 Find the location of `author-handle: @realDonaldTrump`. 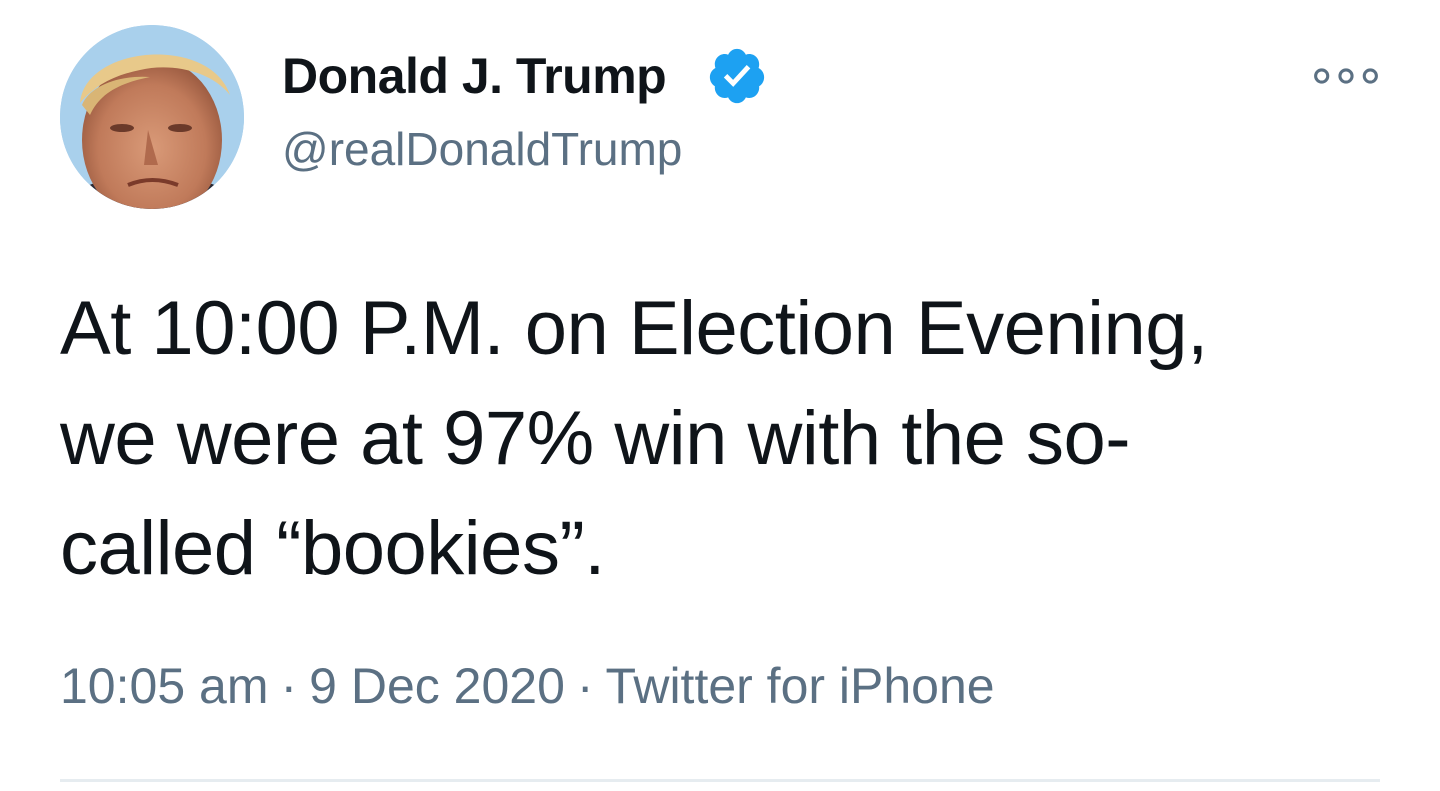

author-handle: @realDonaldTrump is located at coordinates (482, 149).